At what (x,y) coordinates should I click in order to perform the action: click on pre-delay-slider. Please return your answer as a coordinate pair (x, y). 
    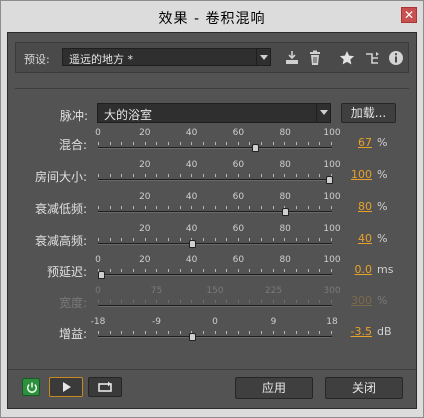
    Looking at the image, I should click on (215, 274).